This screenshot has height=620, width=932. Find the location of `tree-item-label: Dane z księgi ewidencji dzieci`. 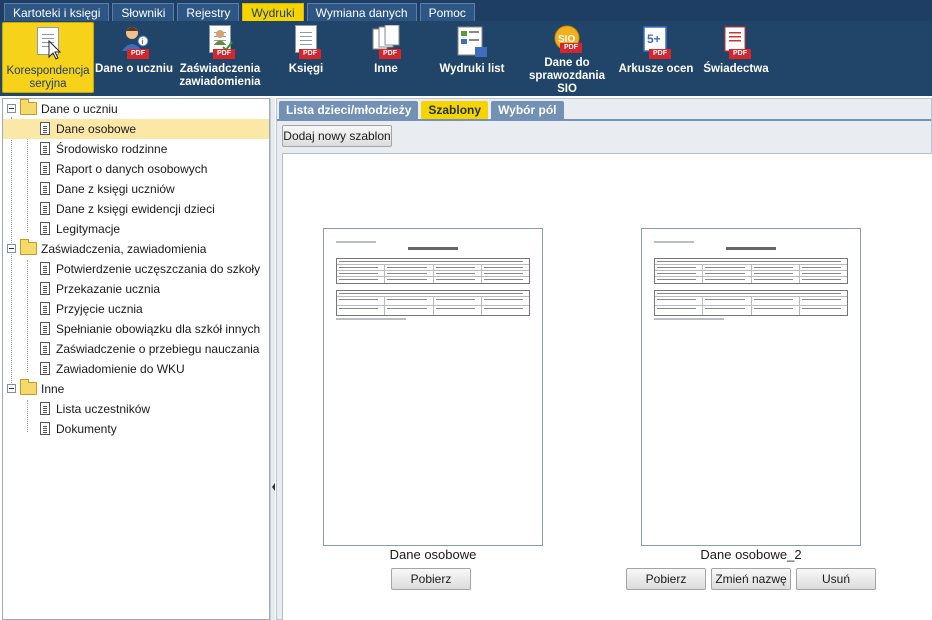

tree-item-label: Dane z księgi ewidencji dzieci is located at coordinates (135, 209).